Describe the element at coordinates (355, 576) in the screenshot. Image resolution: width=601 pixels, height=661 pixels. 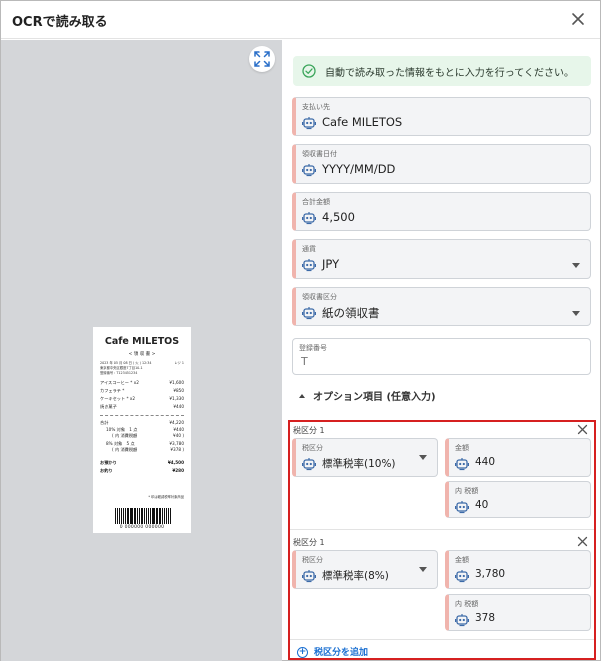
I see `tax-category-value: 標準税率(8%)` at that location.